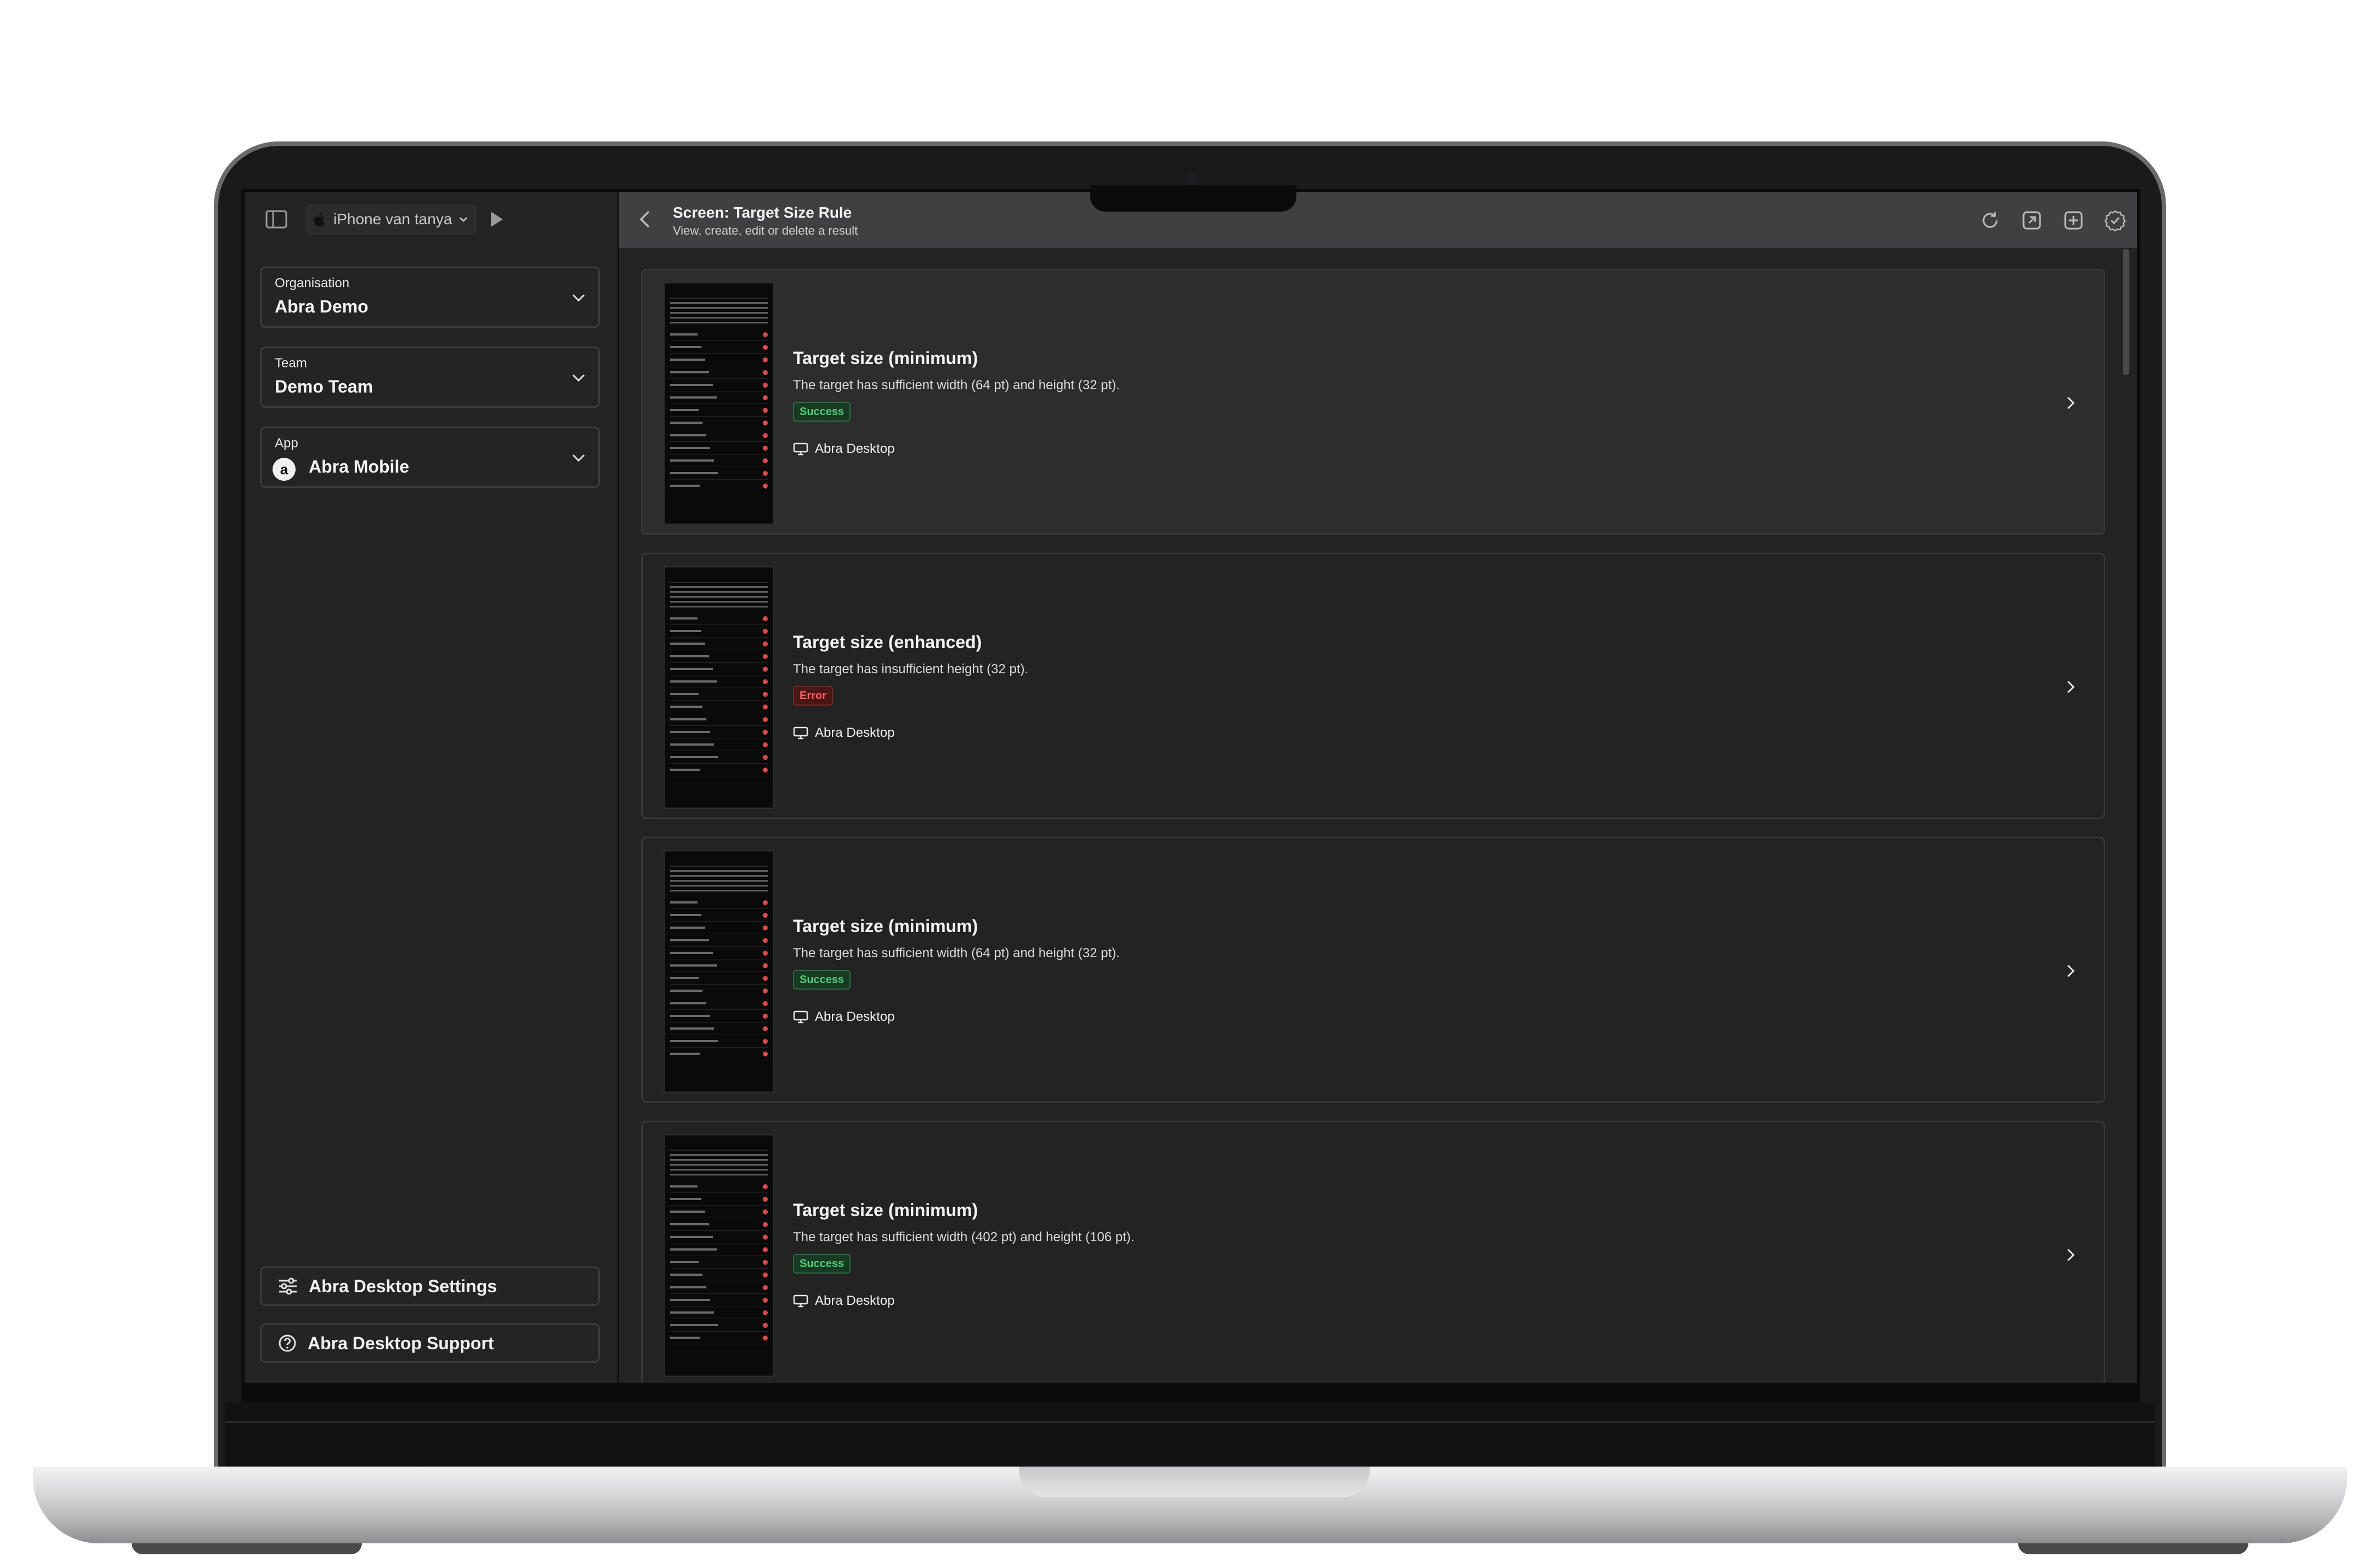  I want to click on organisation-select: Organisation Abra Demo, so click(430, 297).